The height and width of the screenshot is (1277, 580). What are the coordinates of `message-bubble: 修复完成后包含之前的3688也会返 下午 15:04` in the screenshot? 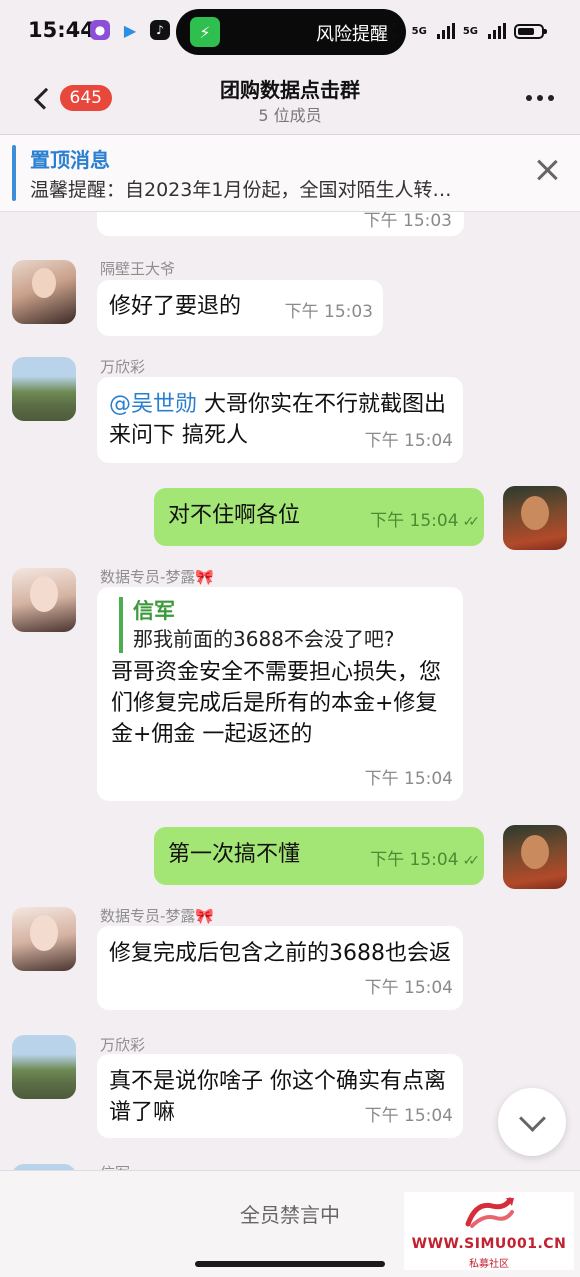 It's located at (280, 968).